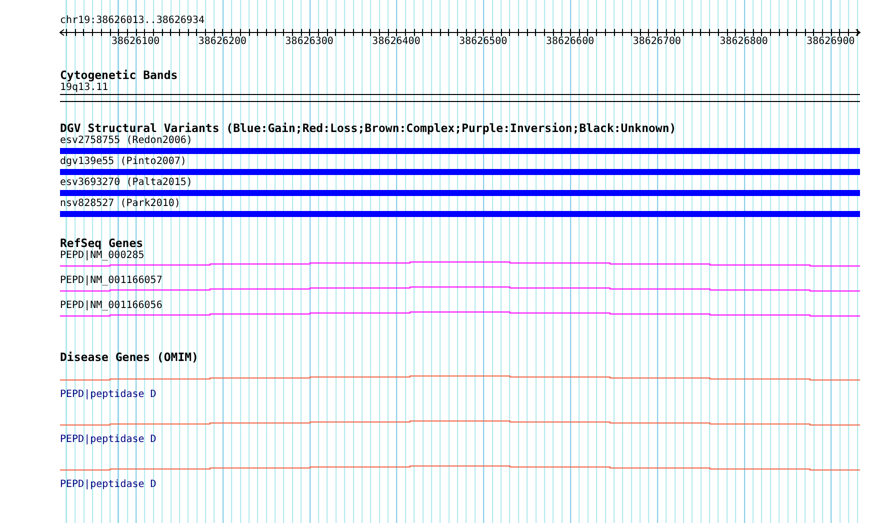 This screenshot has width=890, height=523. I want to click on variant-label: dgv139e55 (Pinto2007), so click(123, 161).